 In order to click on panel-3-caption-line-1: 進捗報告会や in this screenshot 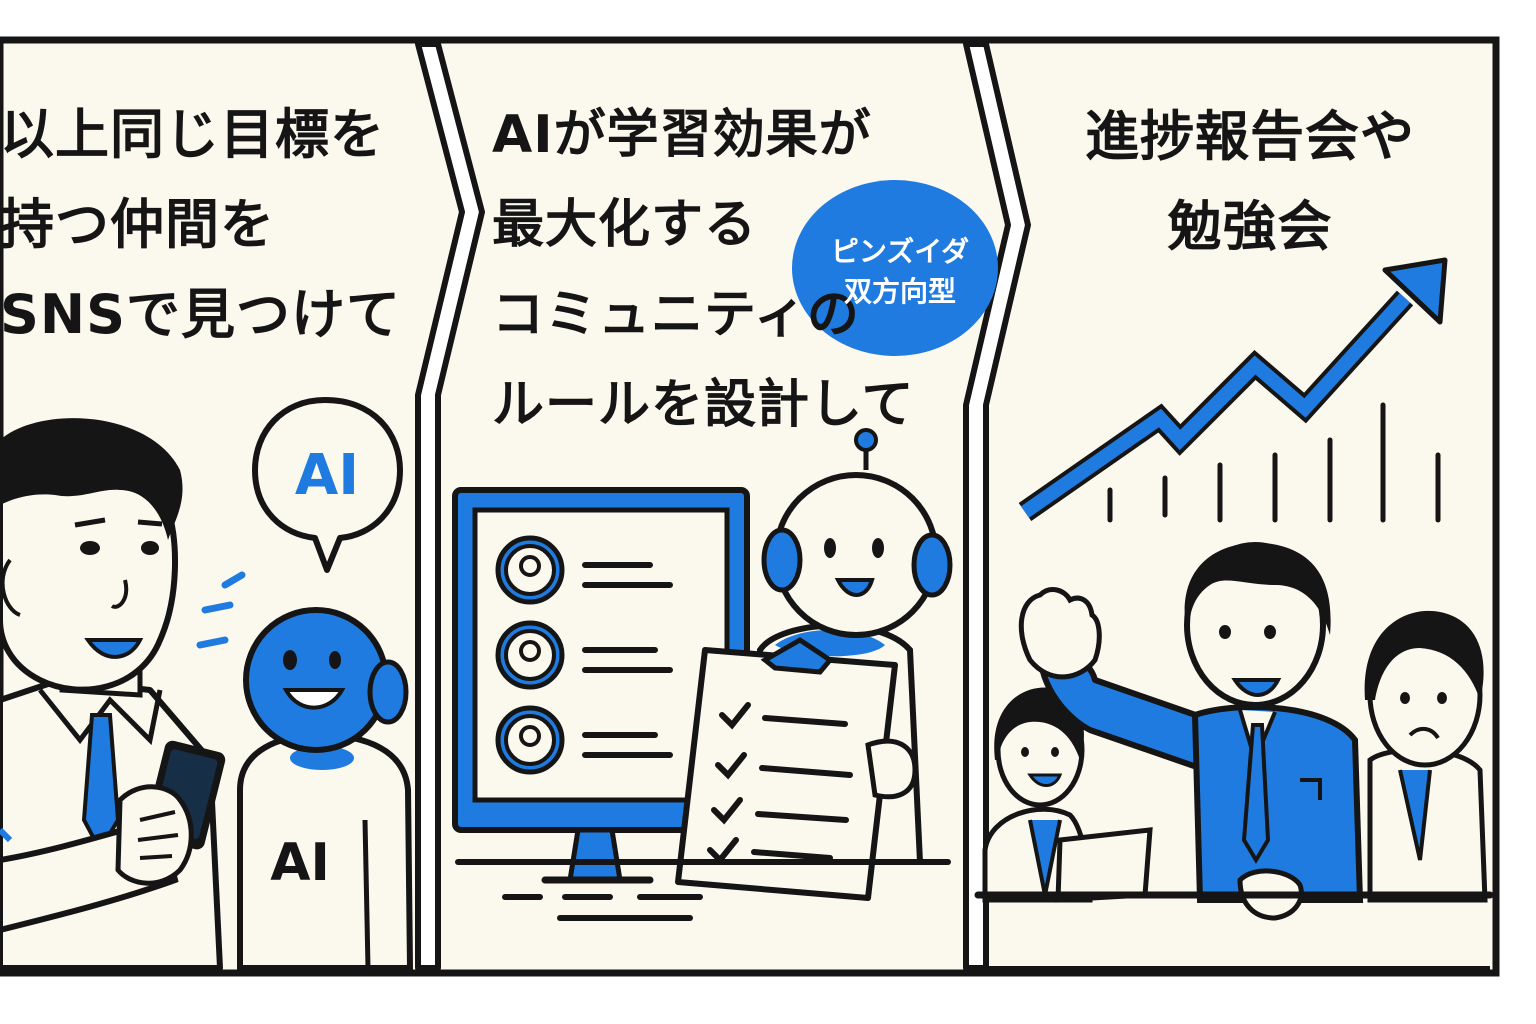, I will do `click(1250, 136)`.